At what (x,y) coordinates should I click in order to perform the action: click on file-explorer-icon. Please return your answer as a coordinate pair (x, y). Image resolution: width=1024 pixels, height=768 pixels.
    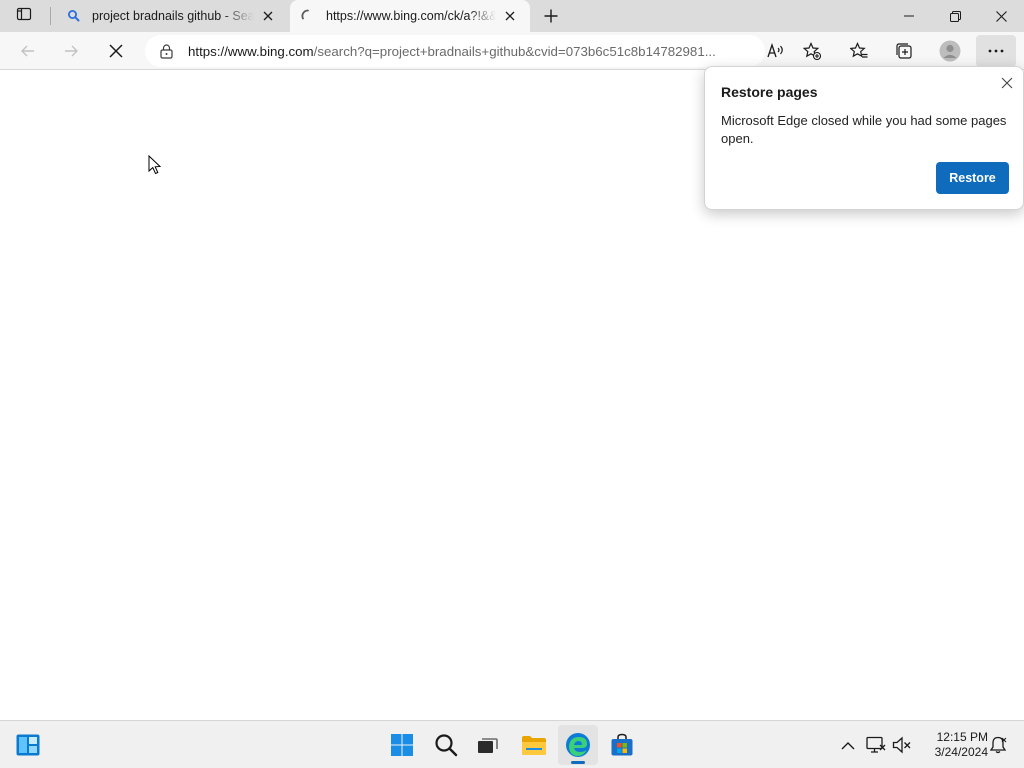
    Looking at the image, I should click on (534, 745).